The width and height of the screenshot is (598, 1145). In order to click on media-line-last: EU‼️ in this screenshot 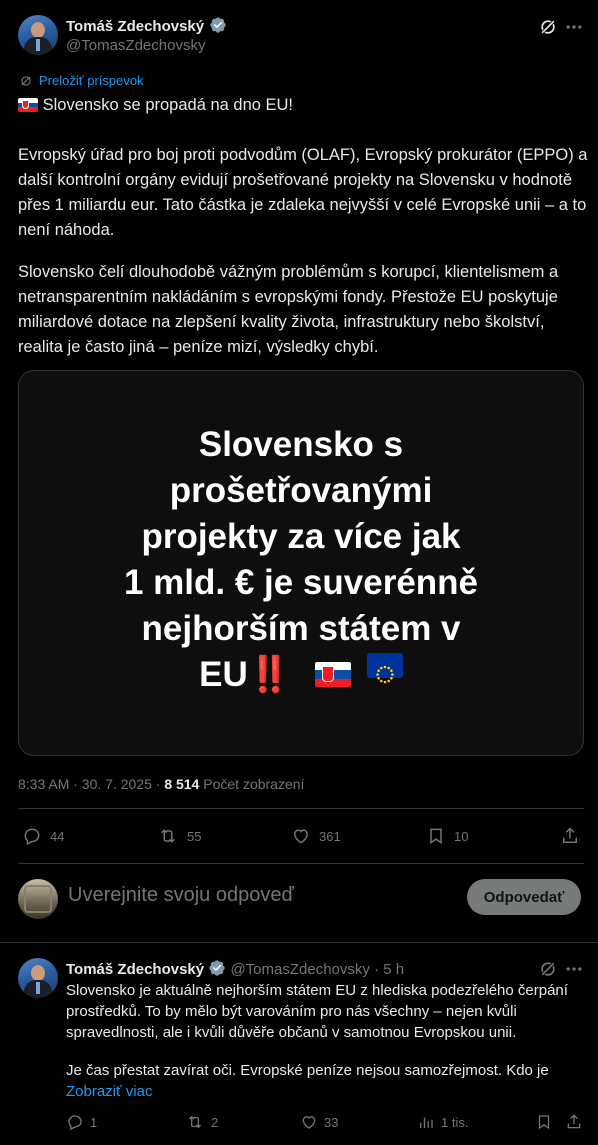, I will do `click(301, 675)`.